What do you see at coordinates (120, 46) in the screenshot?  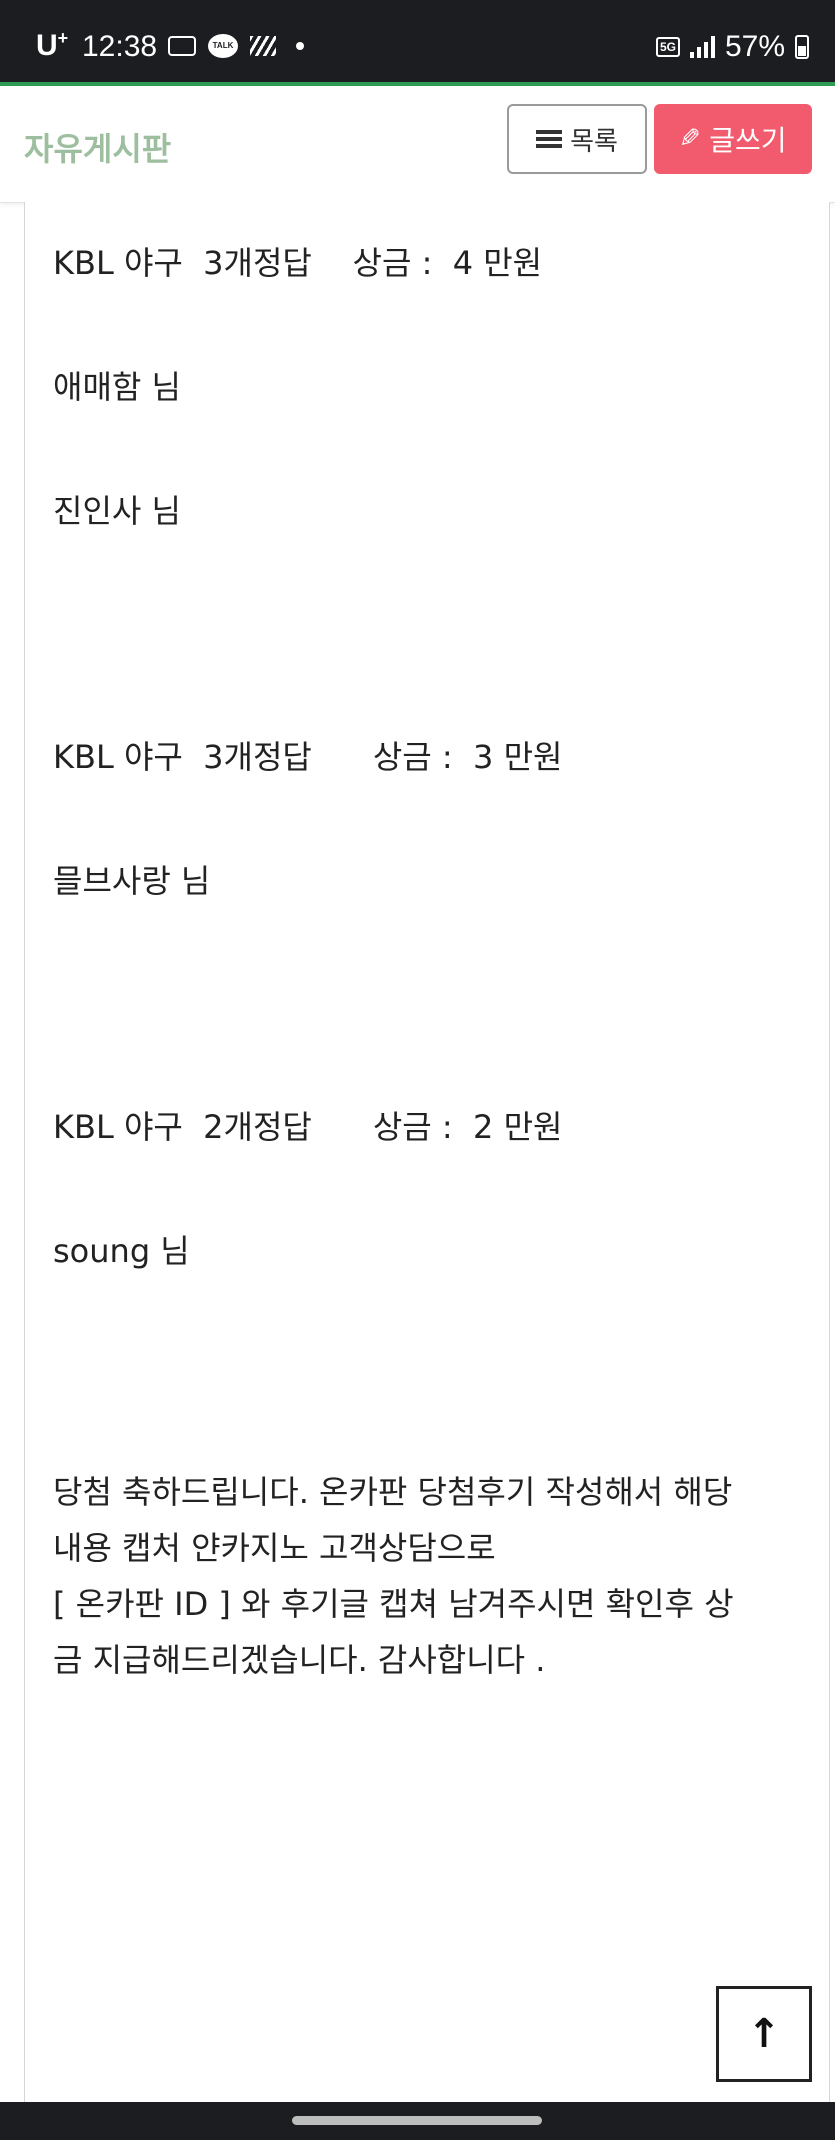 I see `clock: 12:38` at bounding box center [120, 46].